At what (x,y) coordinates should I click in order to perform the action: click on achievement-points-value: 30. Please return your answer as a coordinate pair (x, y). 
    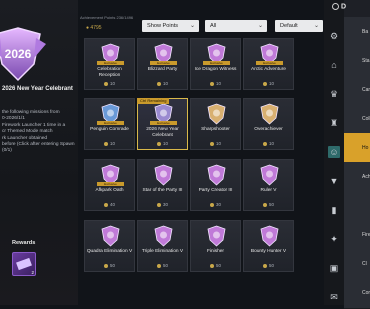
    Looking at the image, I should click on (218, 204).